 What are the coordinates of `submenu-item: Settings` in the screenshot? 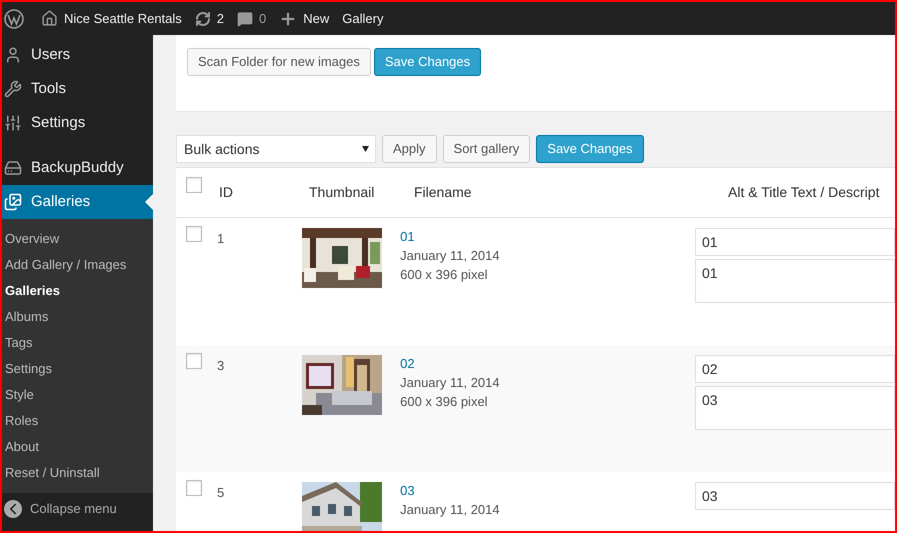 It's located at (77, 369).